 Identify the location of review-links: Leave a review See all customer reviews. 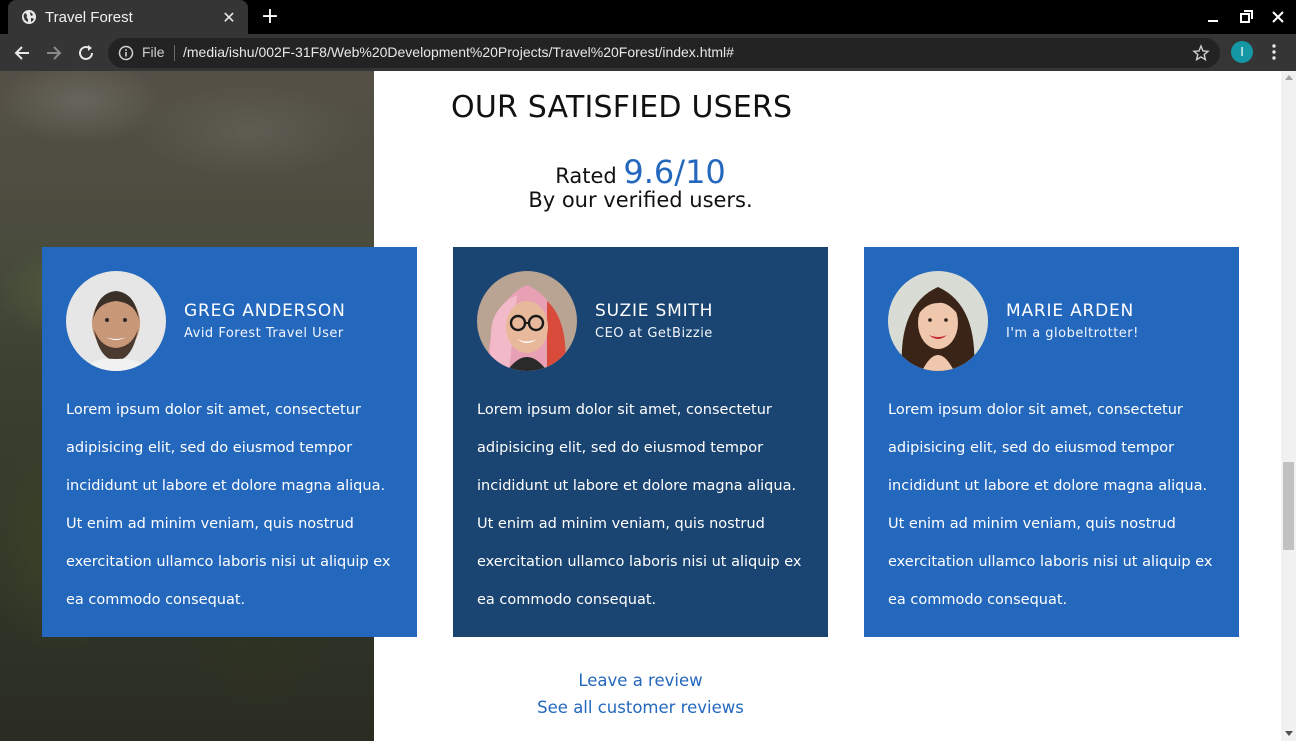
(640, 694).